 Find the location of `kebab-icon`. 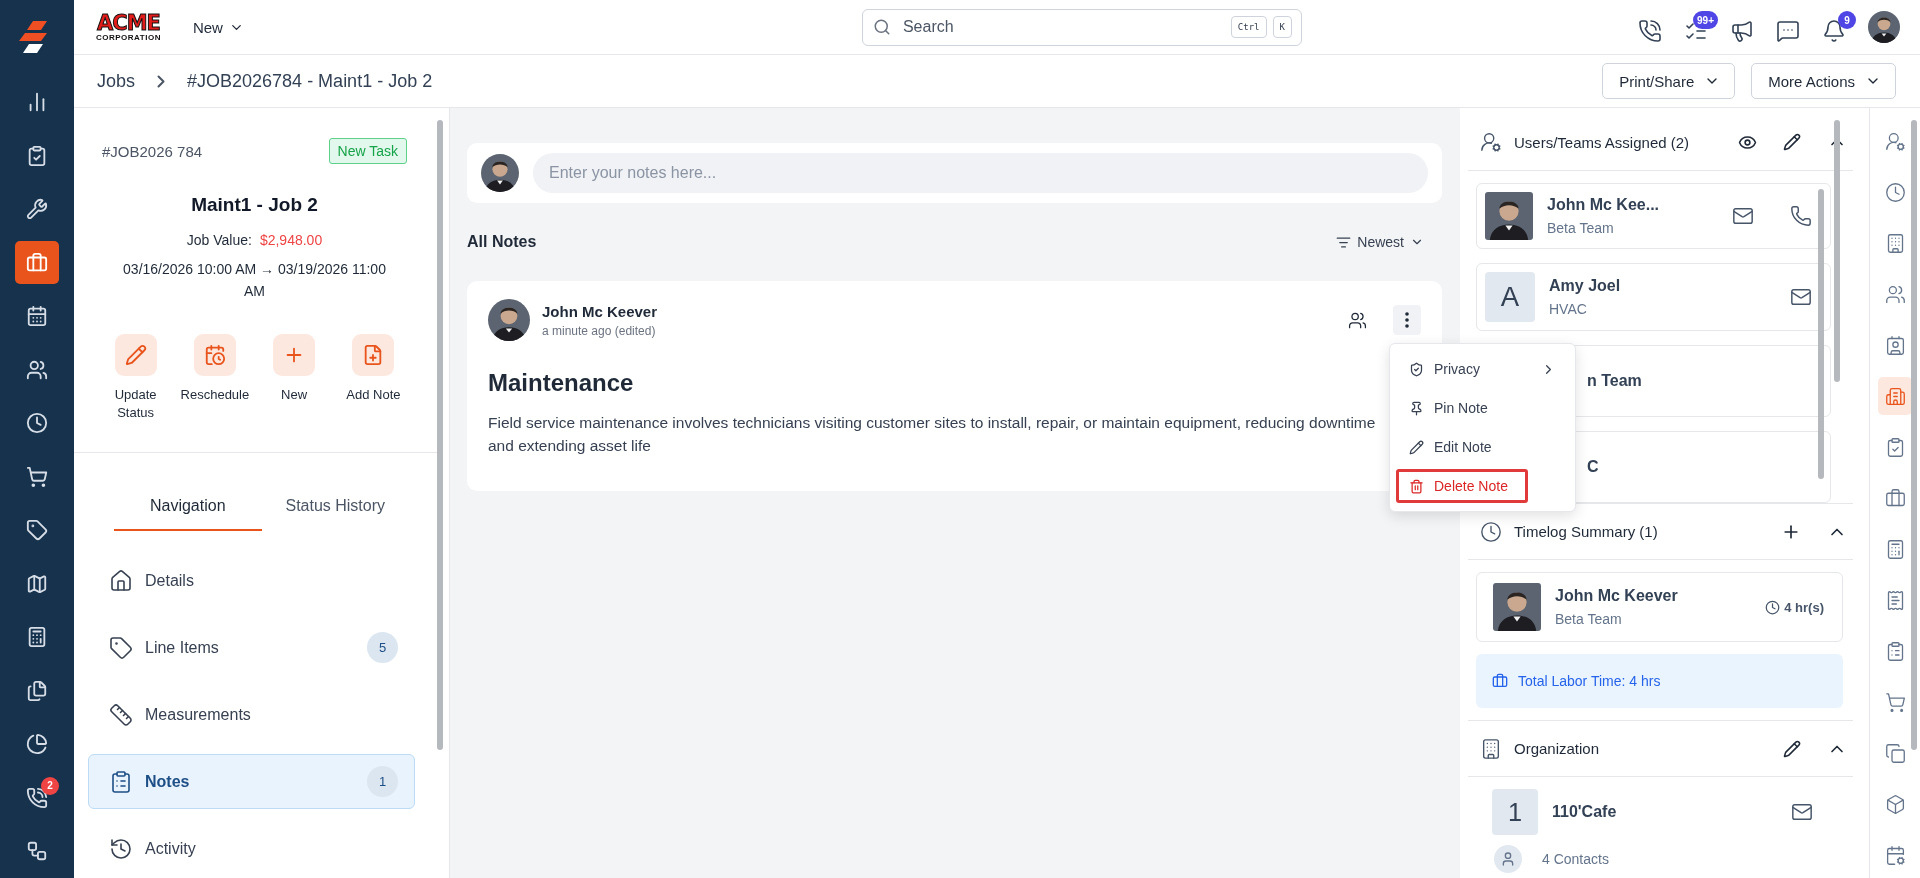

kebab-icon is located at coordinates (1407, 320).